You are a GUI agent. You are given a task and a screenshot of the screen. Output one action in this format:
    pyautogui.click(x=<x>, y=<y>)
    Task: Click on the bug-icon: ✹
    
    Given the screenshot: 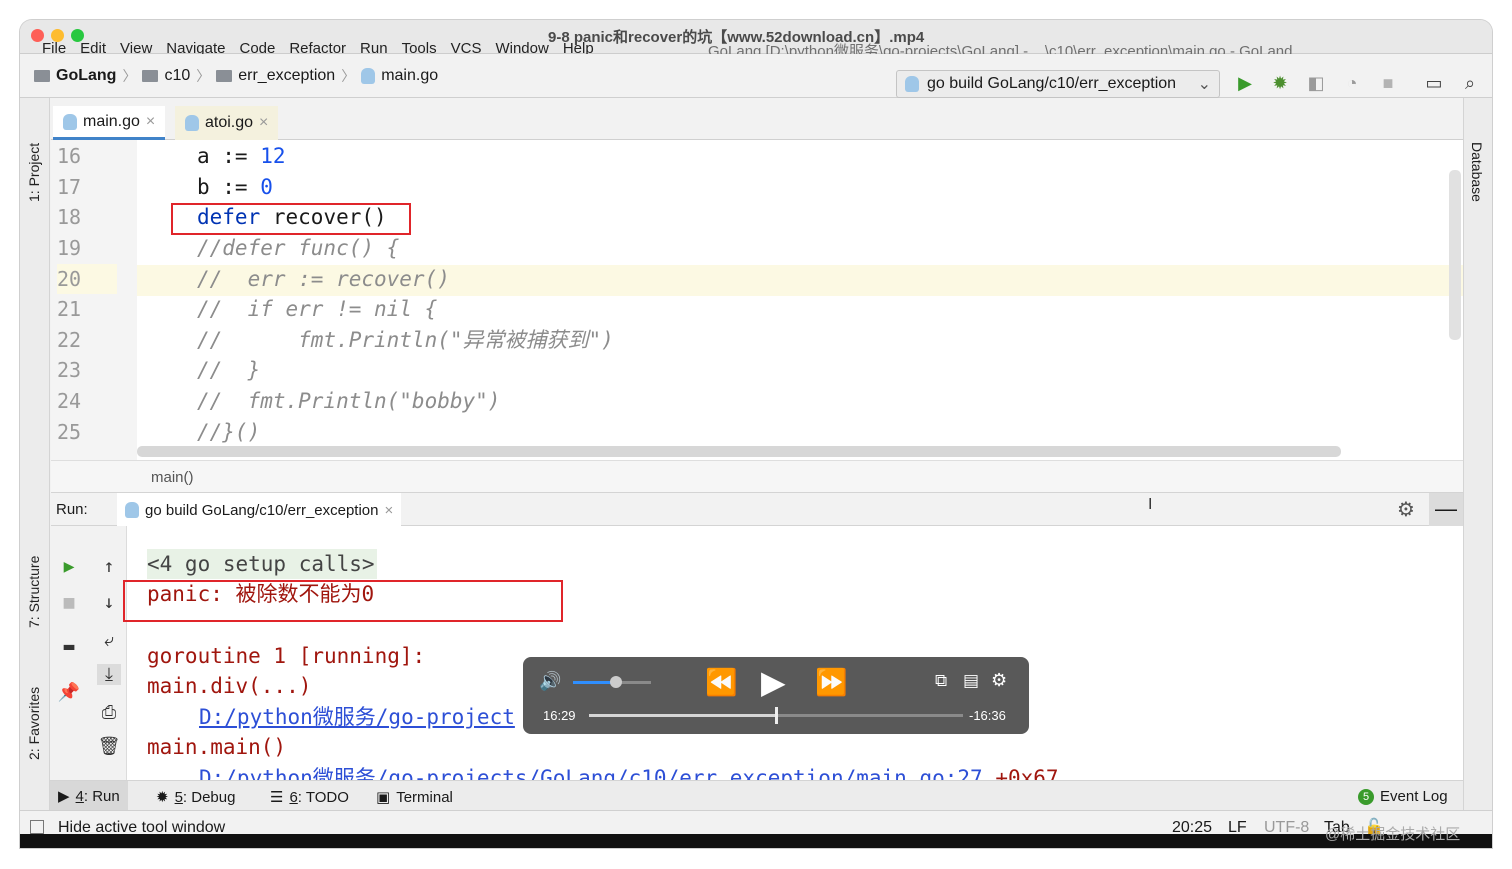 What is the action you would take?
    pyautogui.click(x=162, y=797)
    